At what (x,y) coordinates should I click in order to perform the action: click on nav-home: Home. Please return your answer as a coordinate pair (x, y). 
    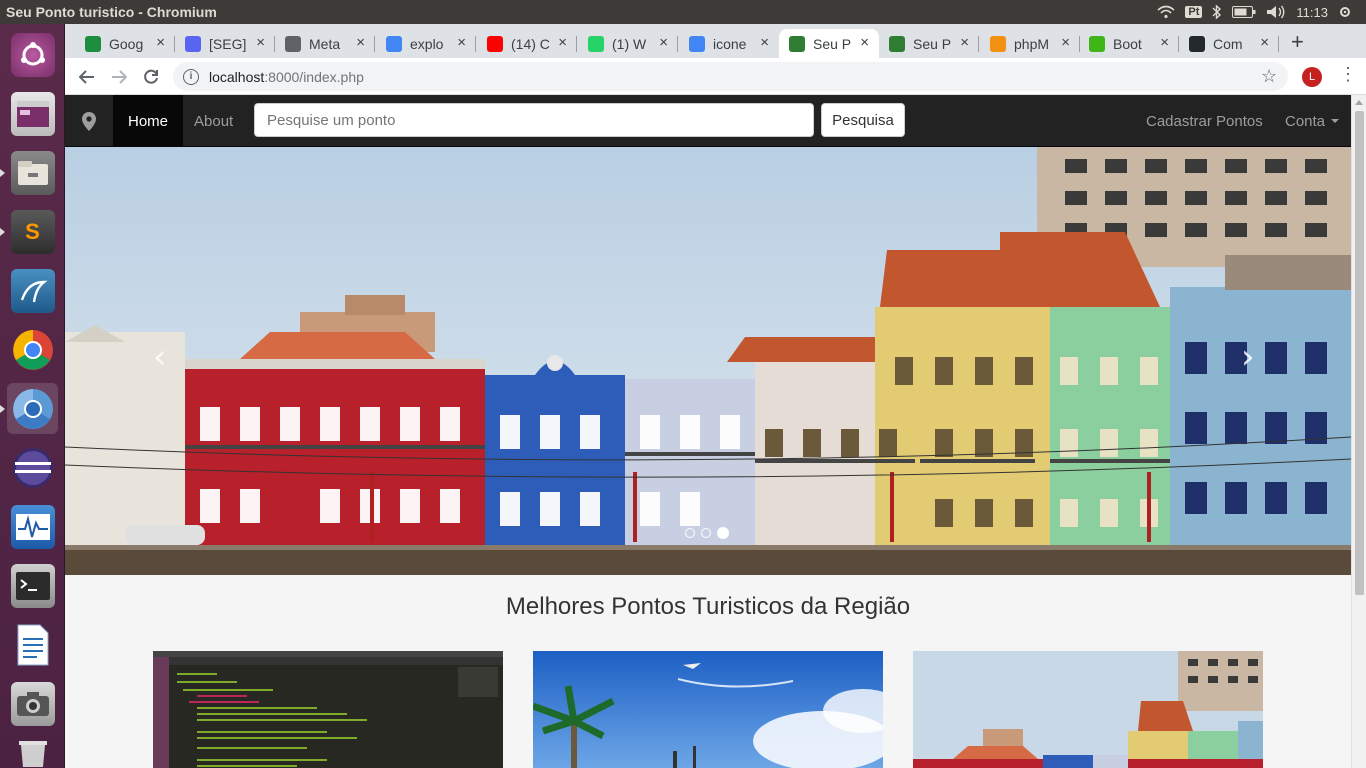
    Looking at the image, I should click on (148, 121).